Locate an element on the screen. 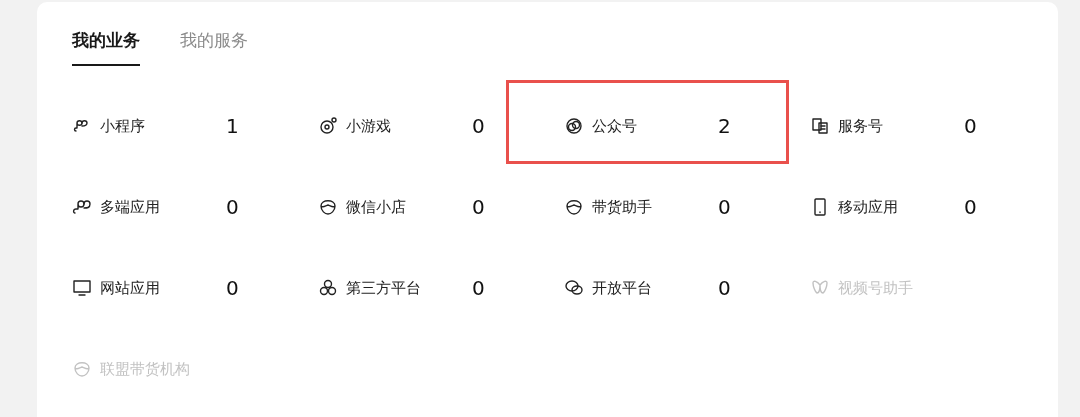 Image resolution: width=1080 pixels, height=417 pixels. clover-icon is located at coordinates (328, 288).